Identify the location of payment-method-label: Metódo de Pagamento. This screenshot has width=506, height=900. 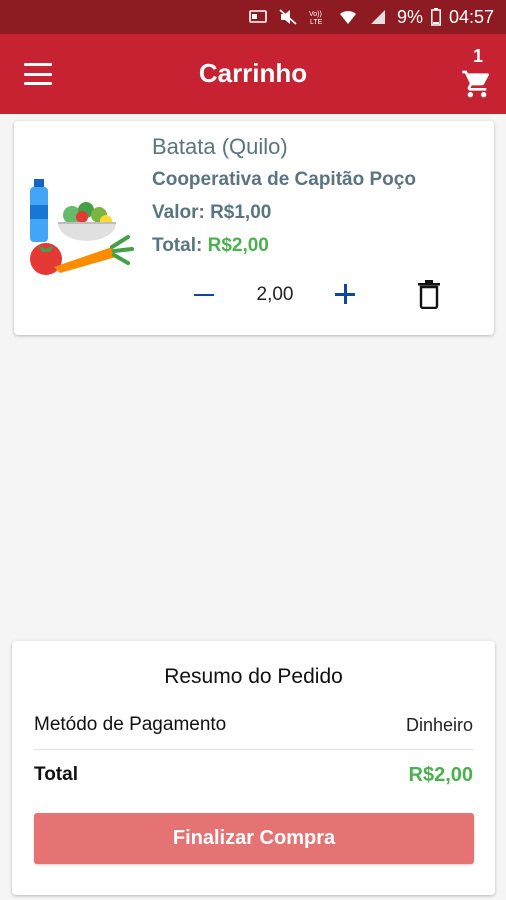
(130, 724).